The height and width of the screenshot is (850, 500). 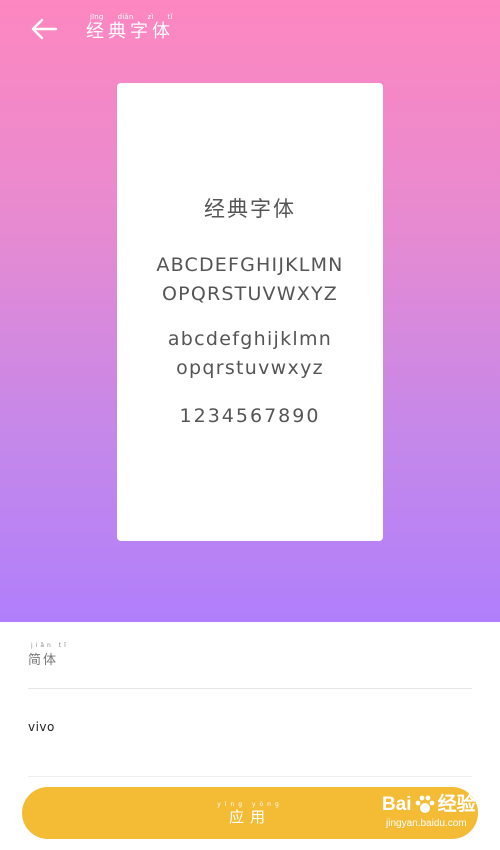 I want to click on list-item-simplified: jiǎn tǐ 简体, so click(x=250, y=662).